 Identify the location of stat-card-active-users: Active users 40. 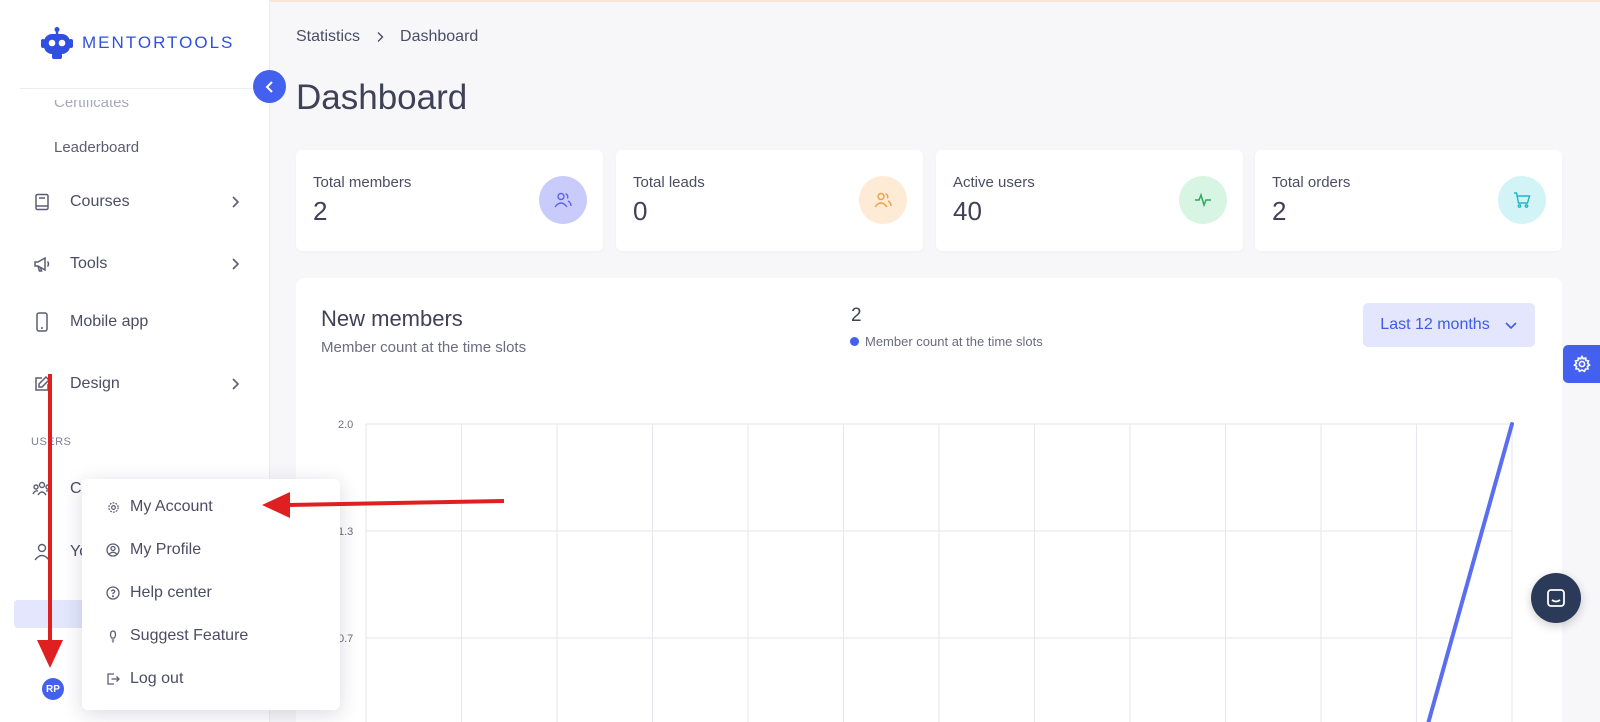
(1089, 200).